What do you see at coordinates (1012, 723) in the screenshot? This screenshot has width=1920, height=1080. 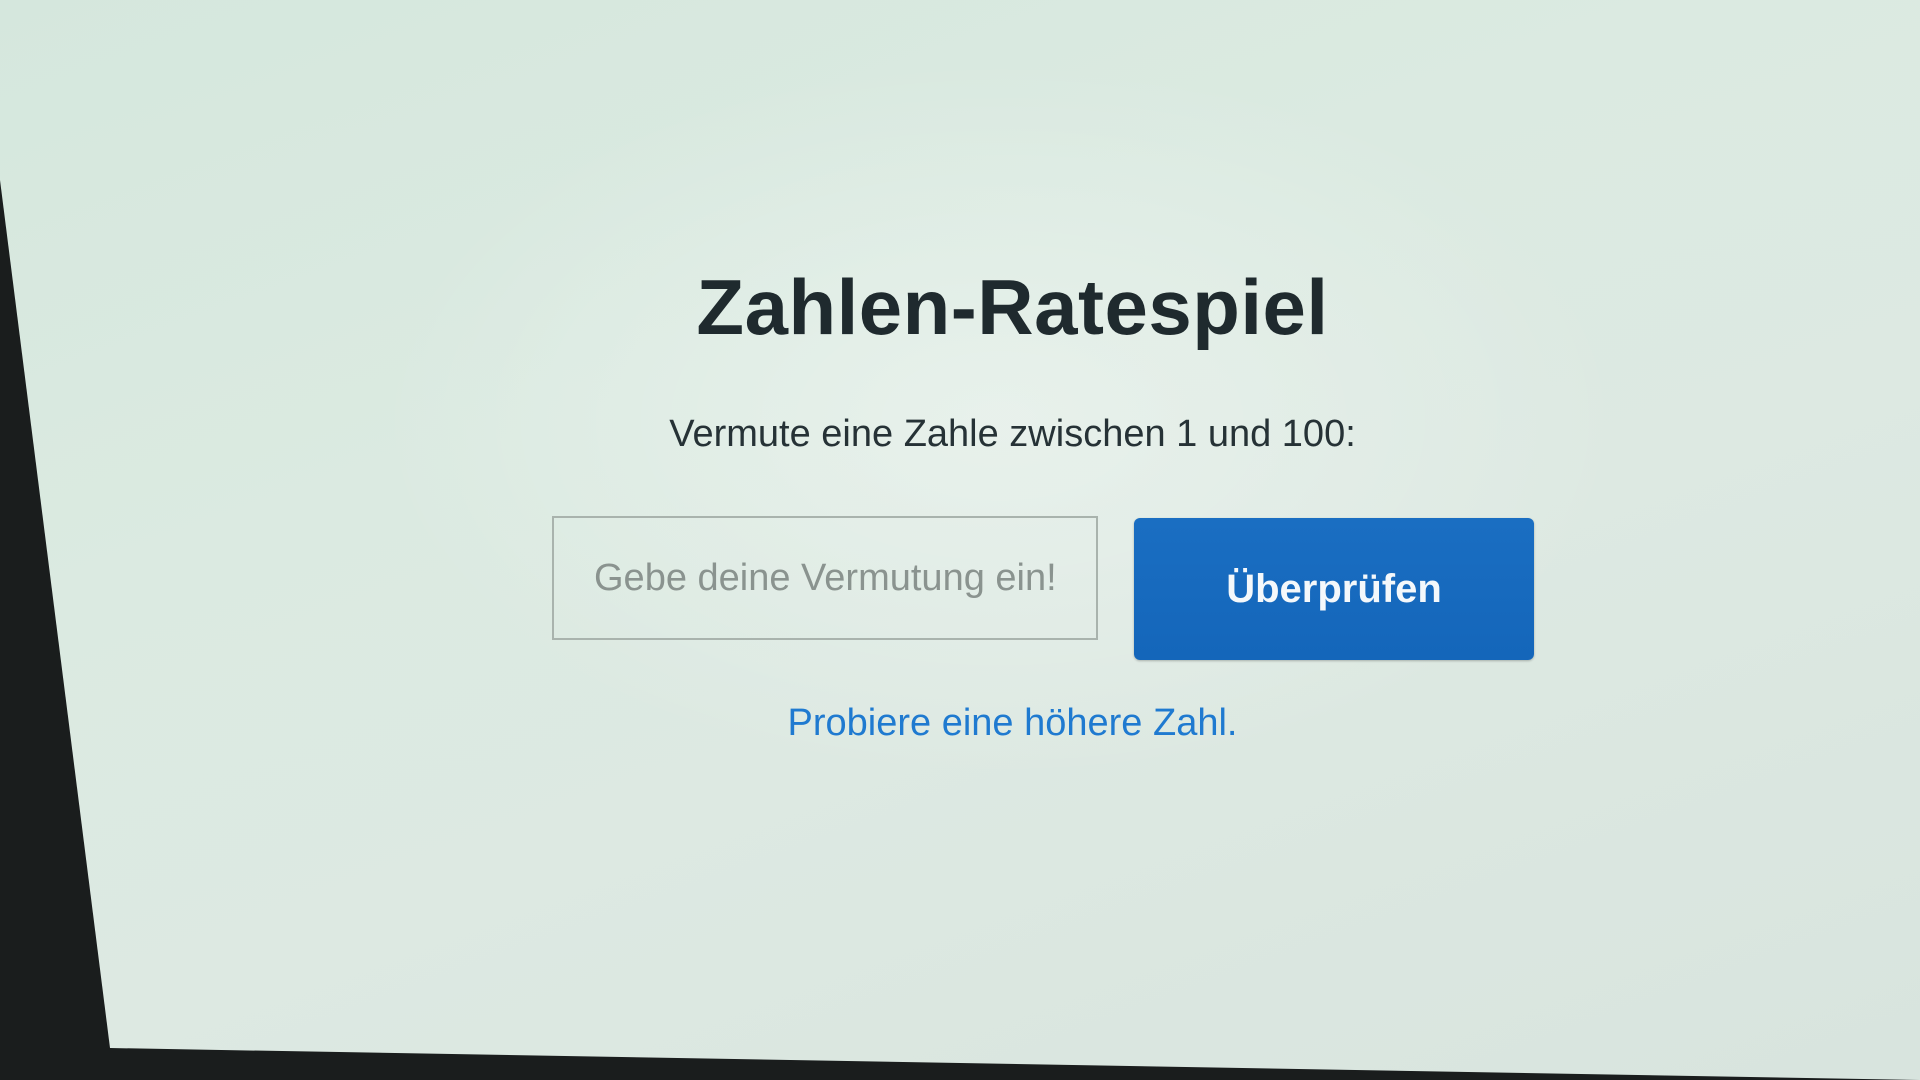 I see `feedback-message: Probiere eine höhere Zahl.` at bounding box center [1012, 723].